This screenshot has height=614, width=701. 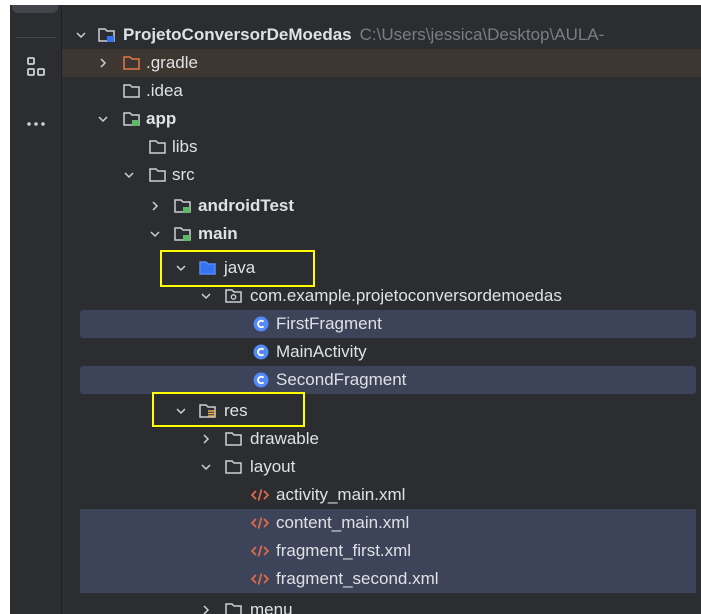 I want to click on more-icon, so click(x=36, y=124).